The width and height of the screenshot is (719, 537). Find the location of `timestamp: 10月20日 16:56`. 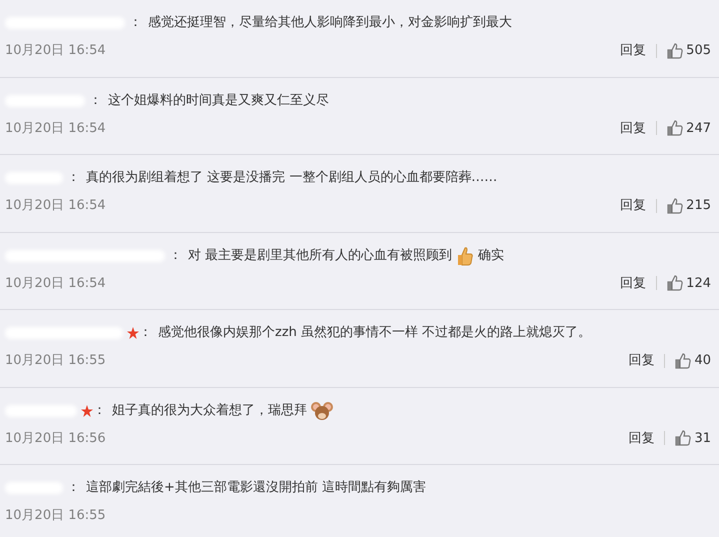

timestamp: 10月20日 16:56 is located at coordinates (55, 439).